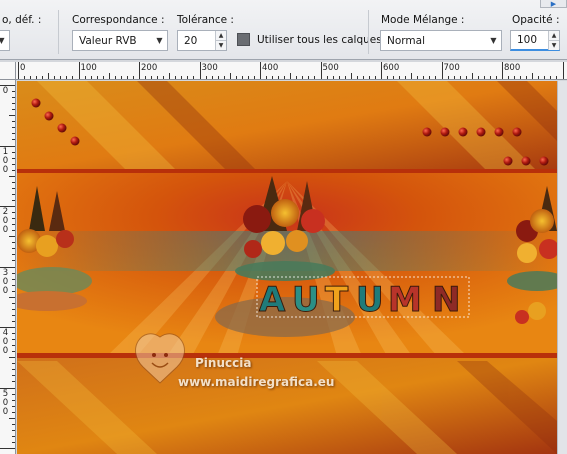 The width and height of the screenshot is (567, 454). I want to click on watermark-url: www.maidiregrafica.eu, so click(256, 382).